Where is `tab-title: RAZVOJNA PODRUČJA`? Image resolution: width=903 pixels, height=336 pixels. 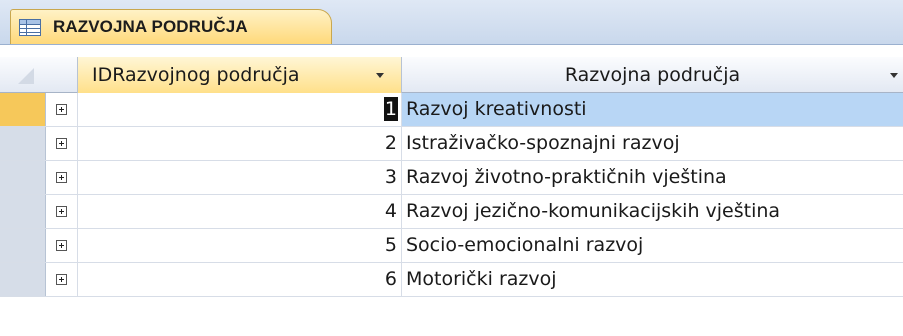 tab-title: RAZVOJNA PODRUČJA is located at coordinates (150, 26).